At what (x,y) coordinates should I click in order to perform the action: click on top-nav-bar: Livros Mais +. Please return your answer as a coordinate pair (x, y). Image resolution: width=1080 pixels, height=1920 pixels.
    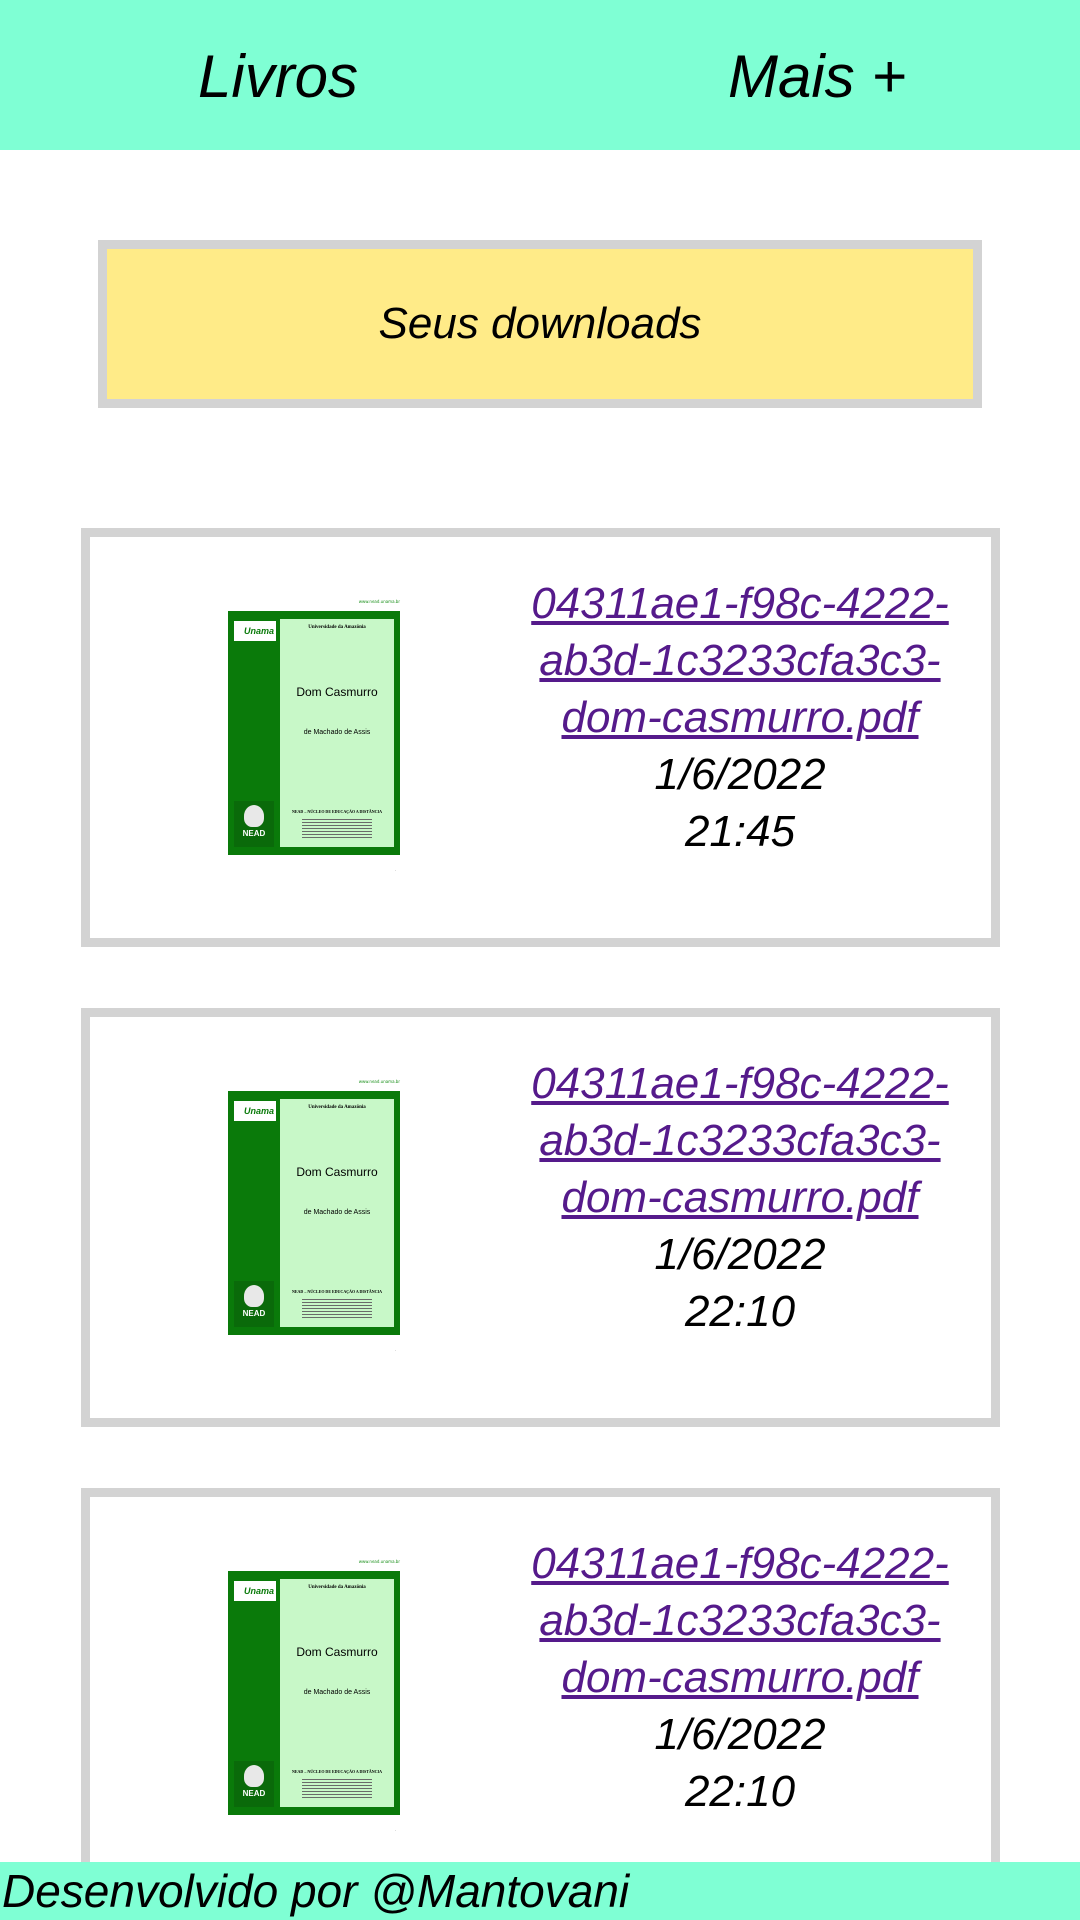
    Looking at the image, I should click on (540, 75).